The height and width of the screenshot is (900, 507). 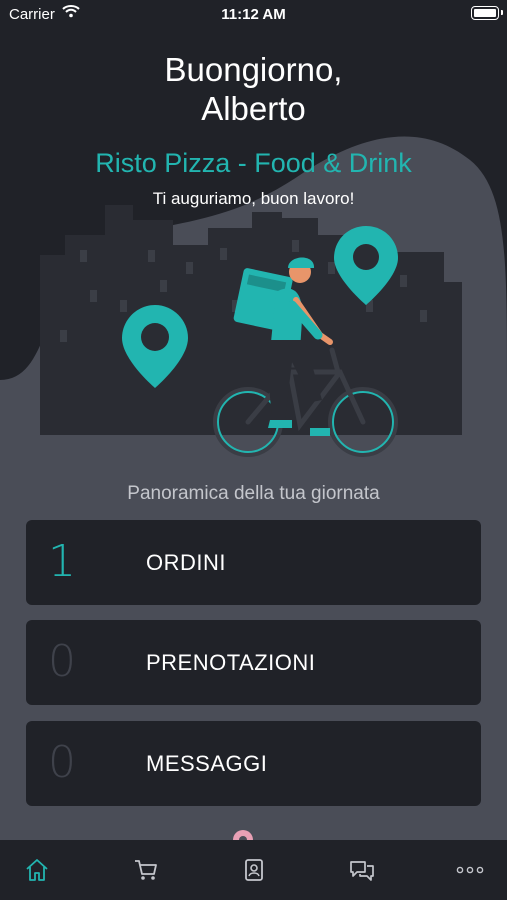 What do you see at coordinates (253, 493) in the screenshot?
I see `overview-title: Panoramica della tua giornata` at bounding box center [253, 493].